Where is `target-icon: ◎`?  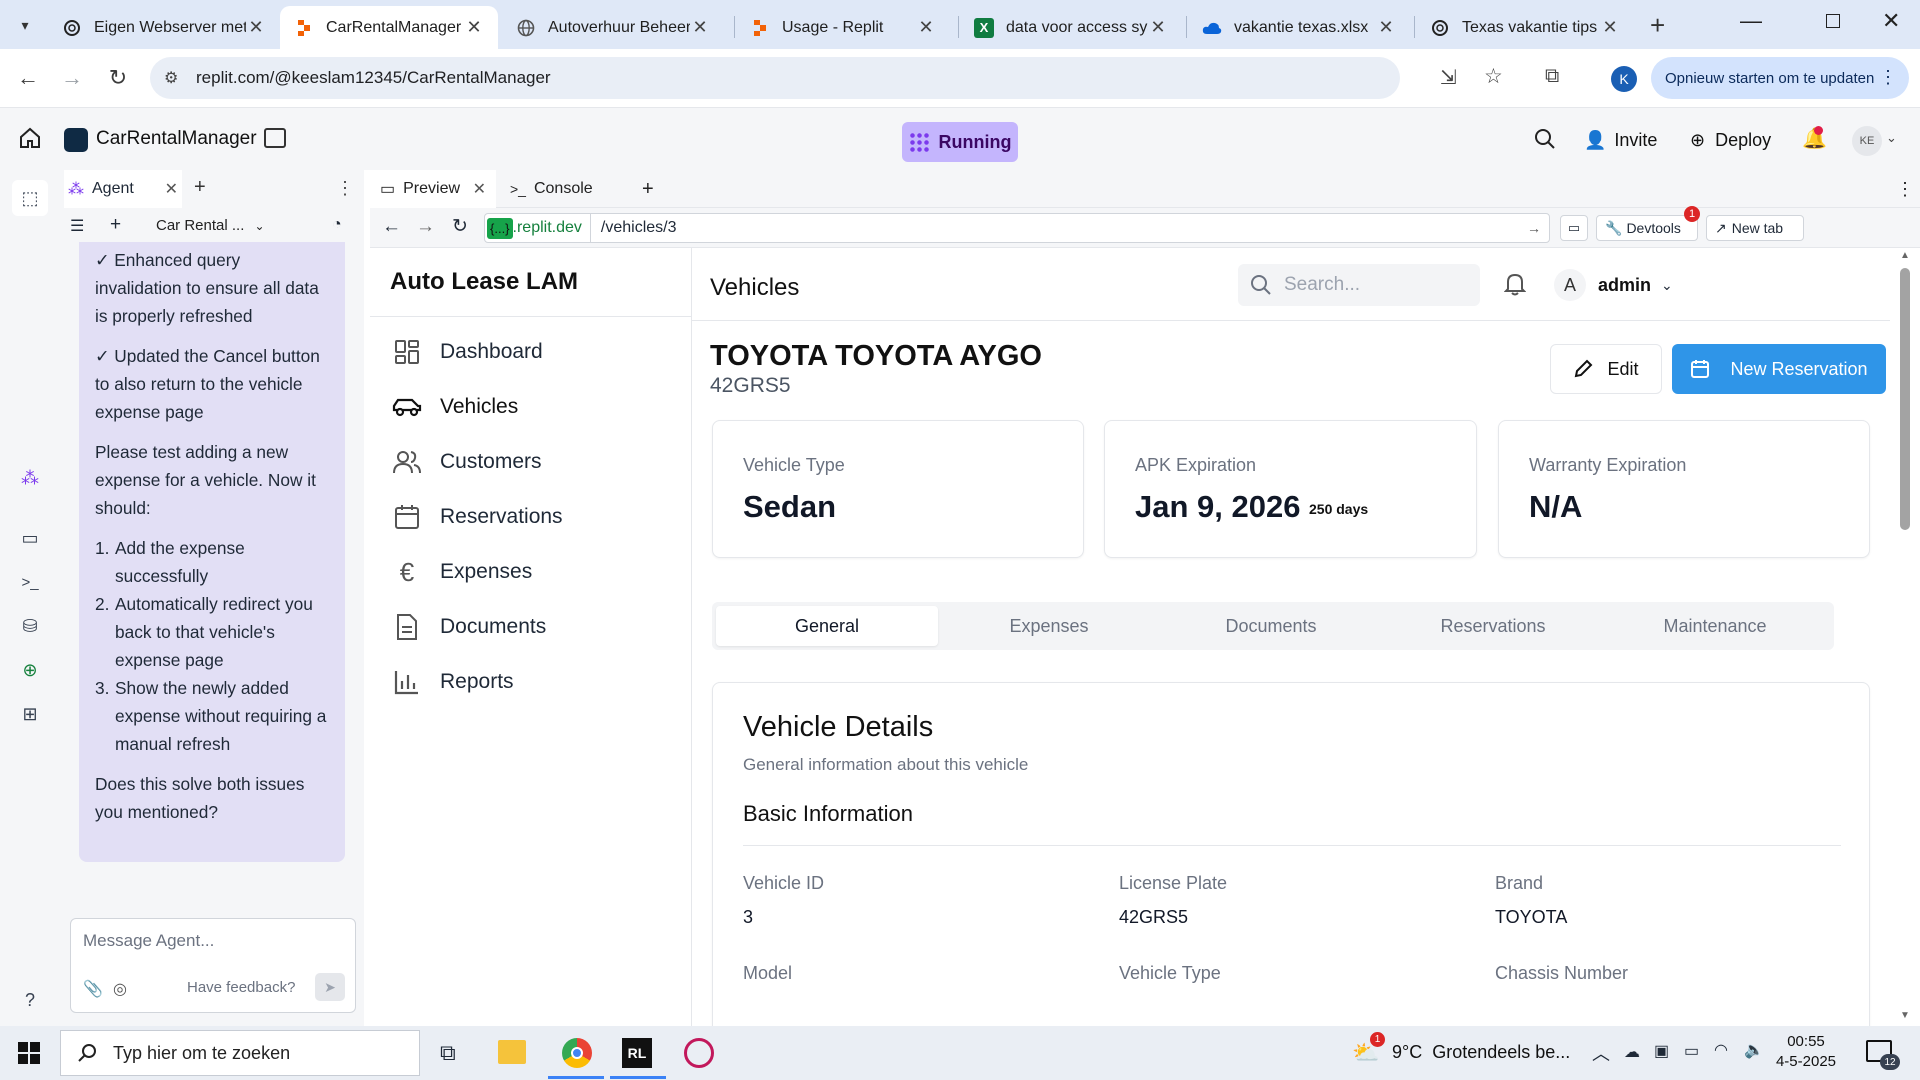 target-icon: ◎ is located at coordinates (120, 989).